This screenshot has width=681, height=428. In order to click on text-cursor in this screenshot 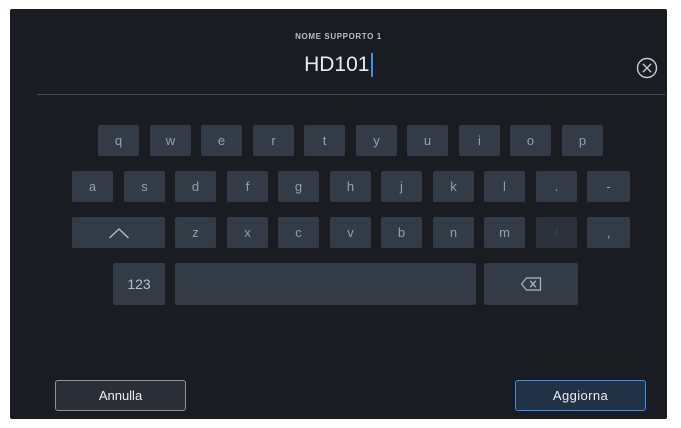, I will do `click(372, 65)`.